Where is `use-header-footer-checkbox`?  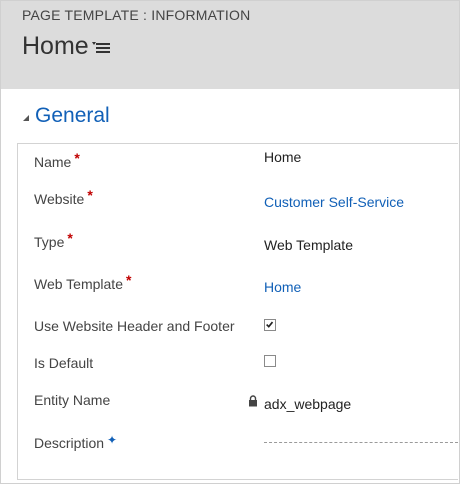 use-header-footer-checkbox is located at coordinates (270, 325).